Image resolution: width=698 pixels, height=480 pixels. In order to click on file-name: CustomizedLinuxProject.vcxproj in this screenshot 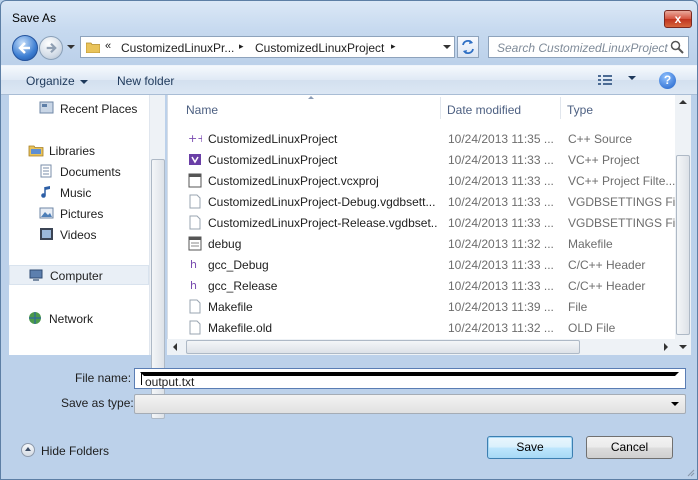, I will do `click(293, 181)`.